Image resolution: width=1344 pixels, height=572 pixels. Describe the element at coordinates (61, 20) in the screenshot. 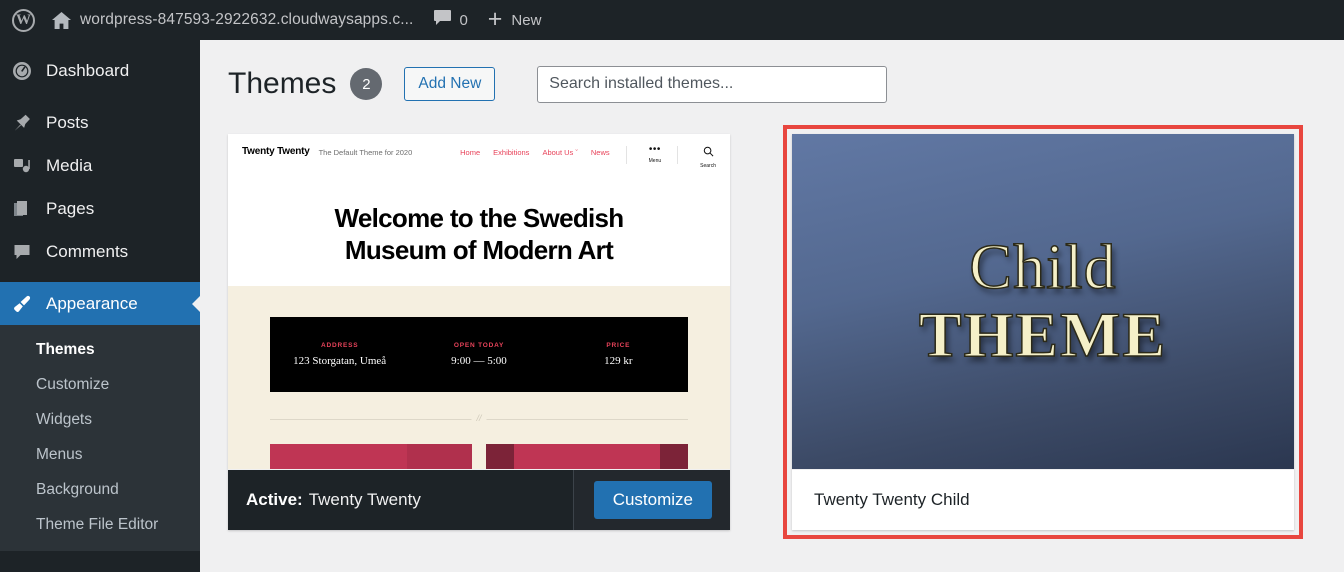

I see `home-icon` at that location.